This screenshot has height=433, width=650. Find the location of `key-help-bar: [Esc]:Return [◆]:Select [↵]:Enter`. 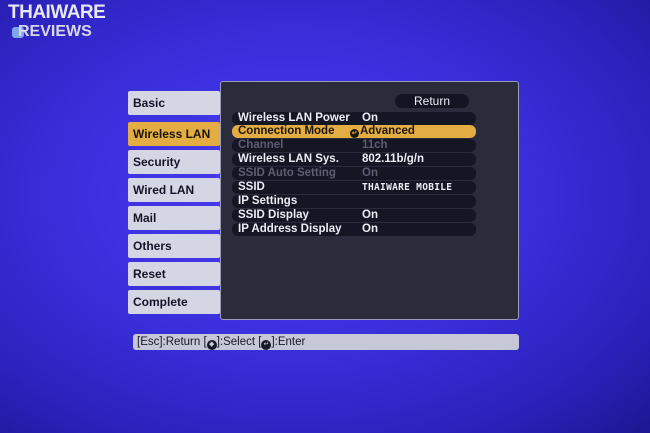

key-help-bar: [Esc]:Return [◆]:Select [↵]:Enter is located at coordinates (326, 342).